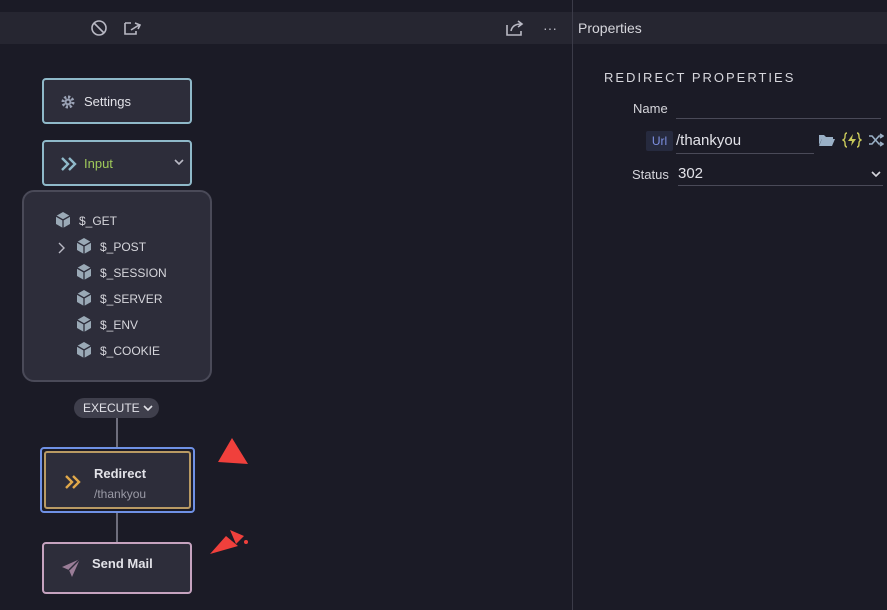  I want to click on folder-open-icon, so click(827, 142).